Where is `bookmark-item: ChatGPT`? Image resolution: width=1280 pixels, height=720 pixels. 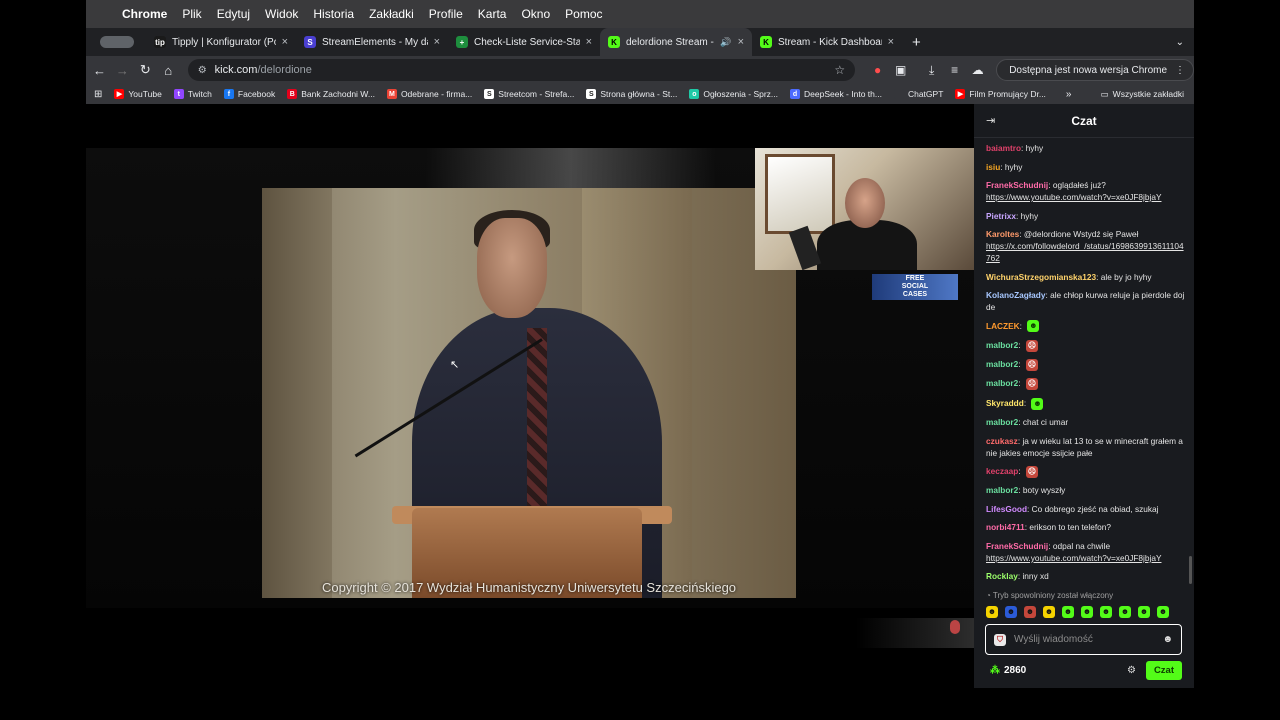 bookmark-item: ChatGPT is located at coordinates (918, 94).